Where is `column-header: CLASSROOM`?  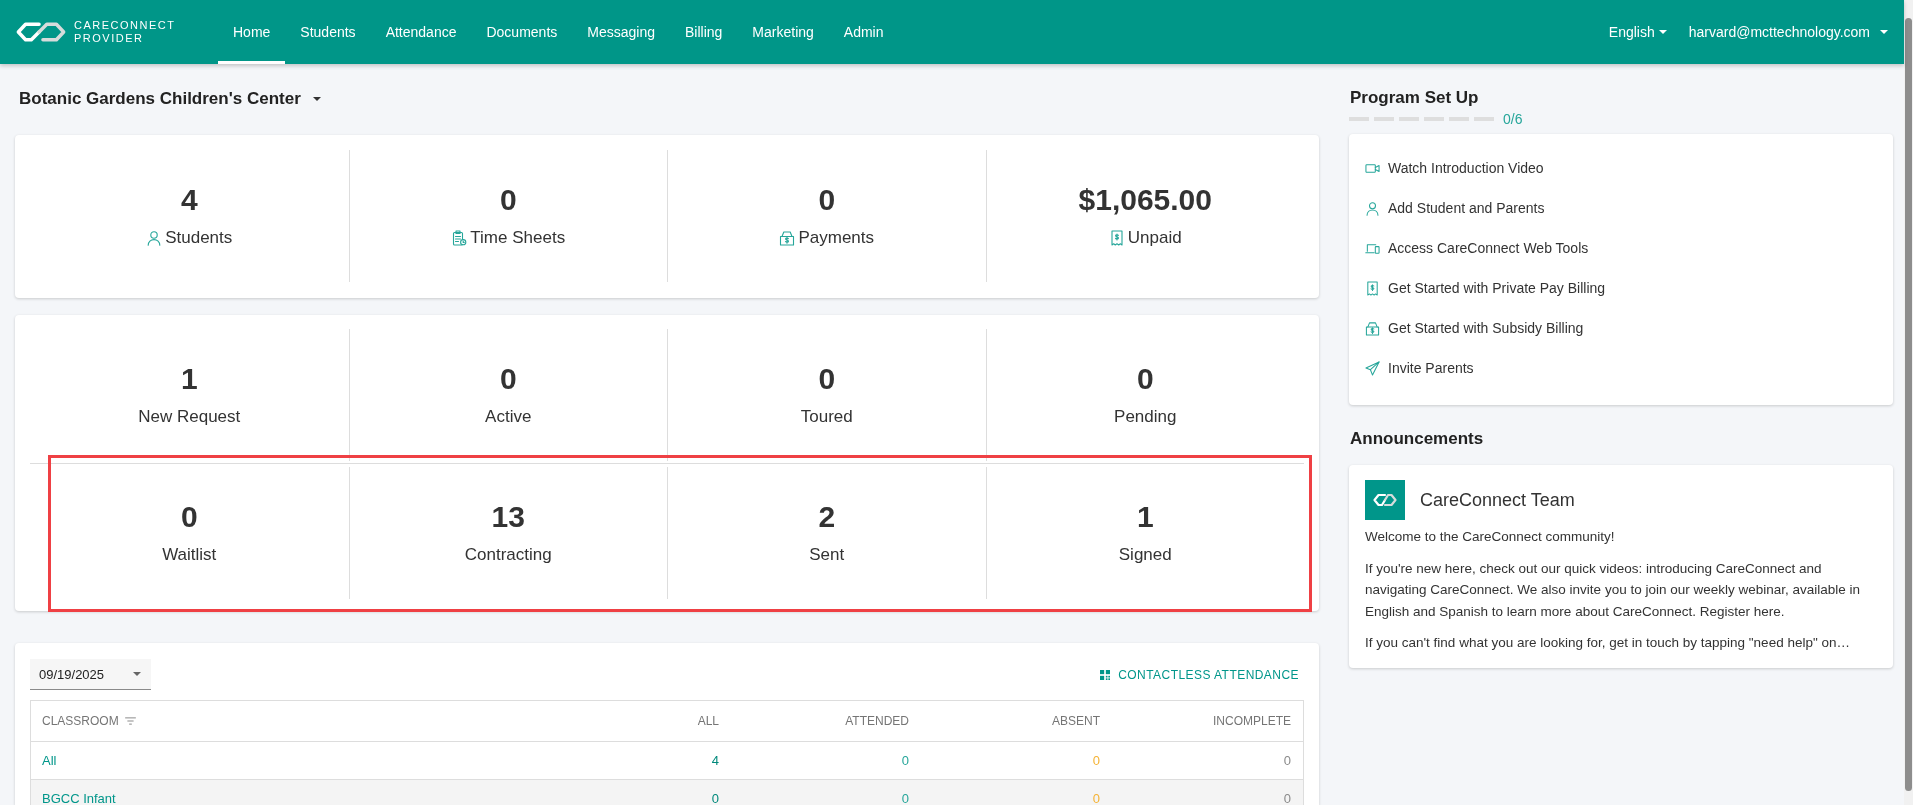 column-header: CLASSROOM is located at coordinates (80, 721).